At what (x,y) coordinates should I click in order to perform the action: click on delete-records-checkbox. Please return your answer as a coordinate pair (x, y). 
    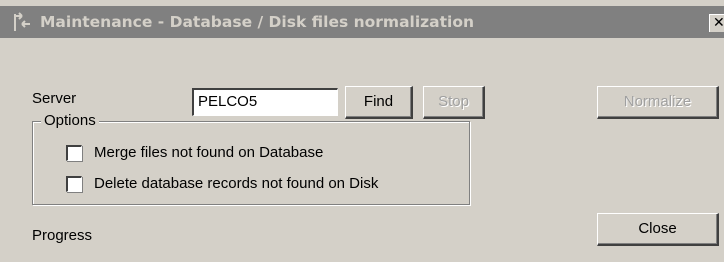
    Looking at the image, I should click on (74, 184).